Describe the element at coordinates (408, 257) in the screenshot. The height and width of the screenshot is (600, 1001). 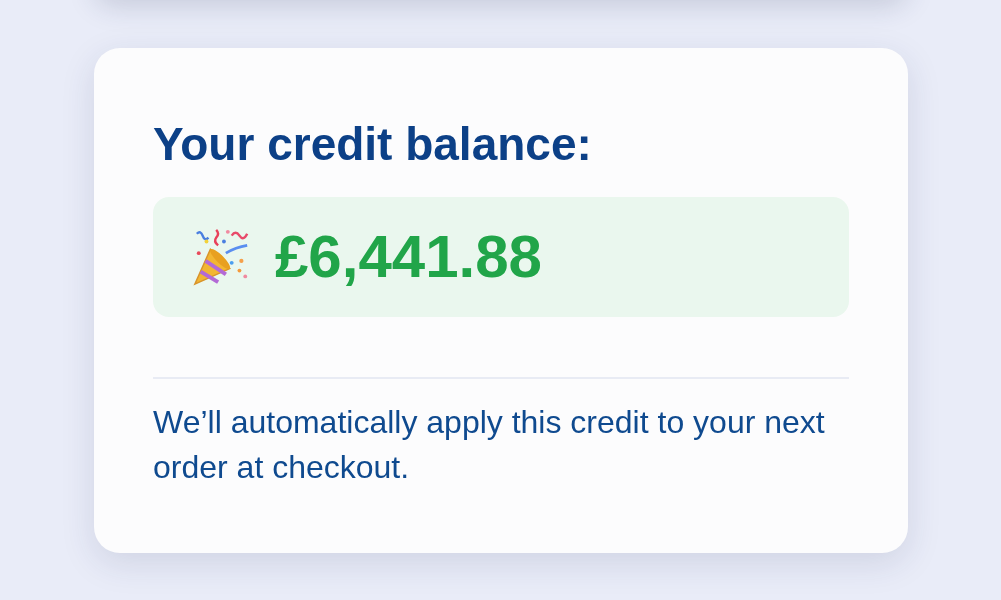
I see `credit-amount: £6,441.88` at that location.